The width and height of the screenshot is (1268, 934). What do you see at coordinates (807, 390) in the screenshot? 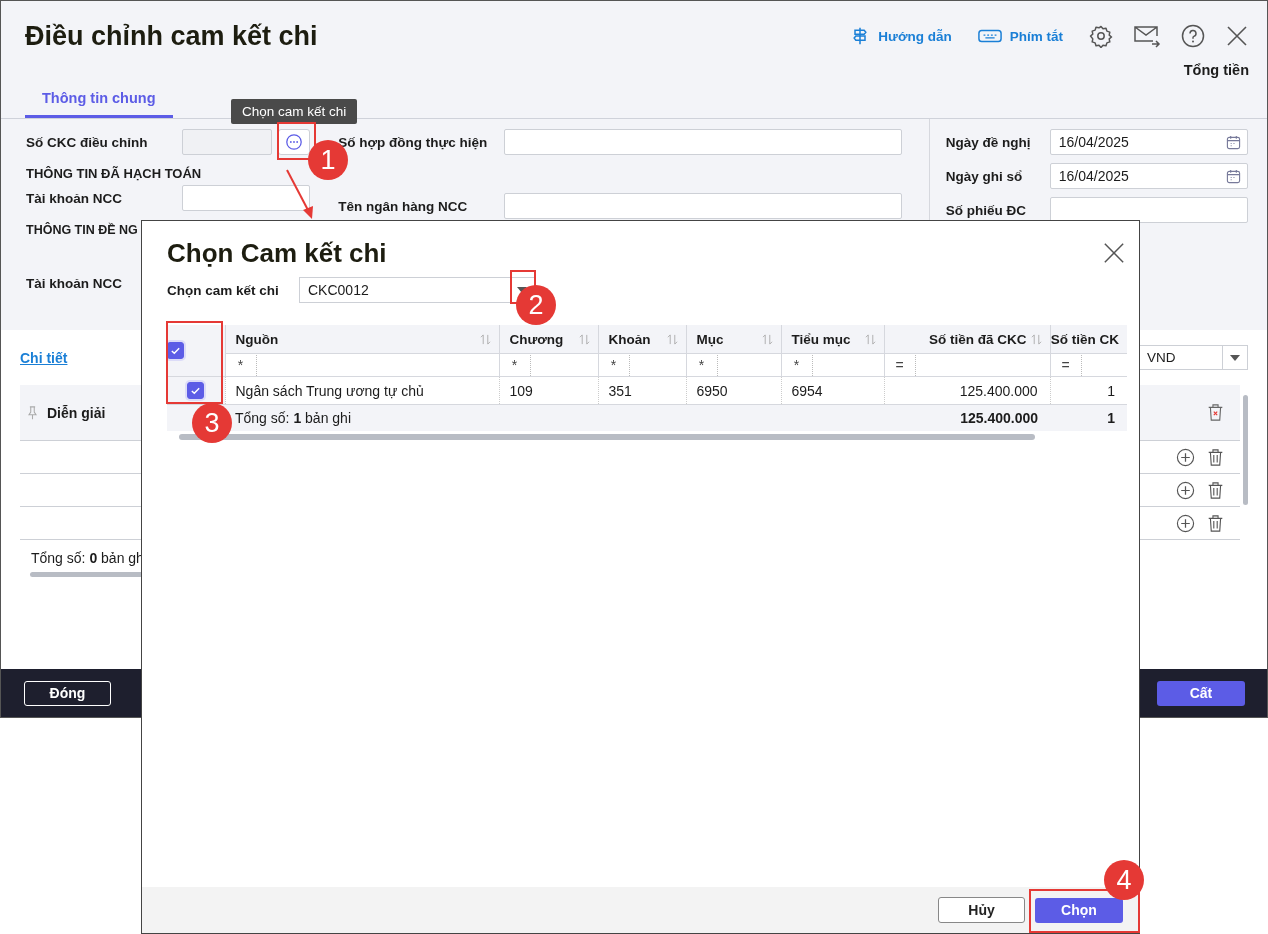
I see `table-cell: 6954` at bounding box center [807, 390].